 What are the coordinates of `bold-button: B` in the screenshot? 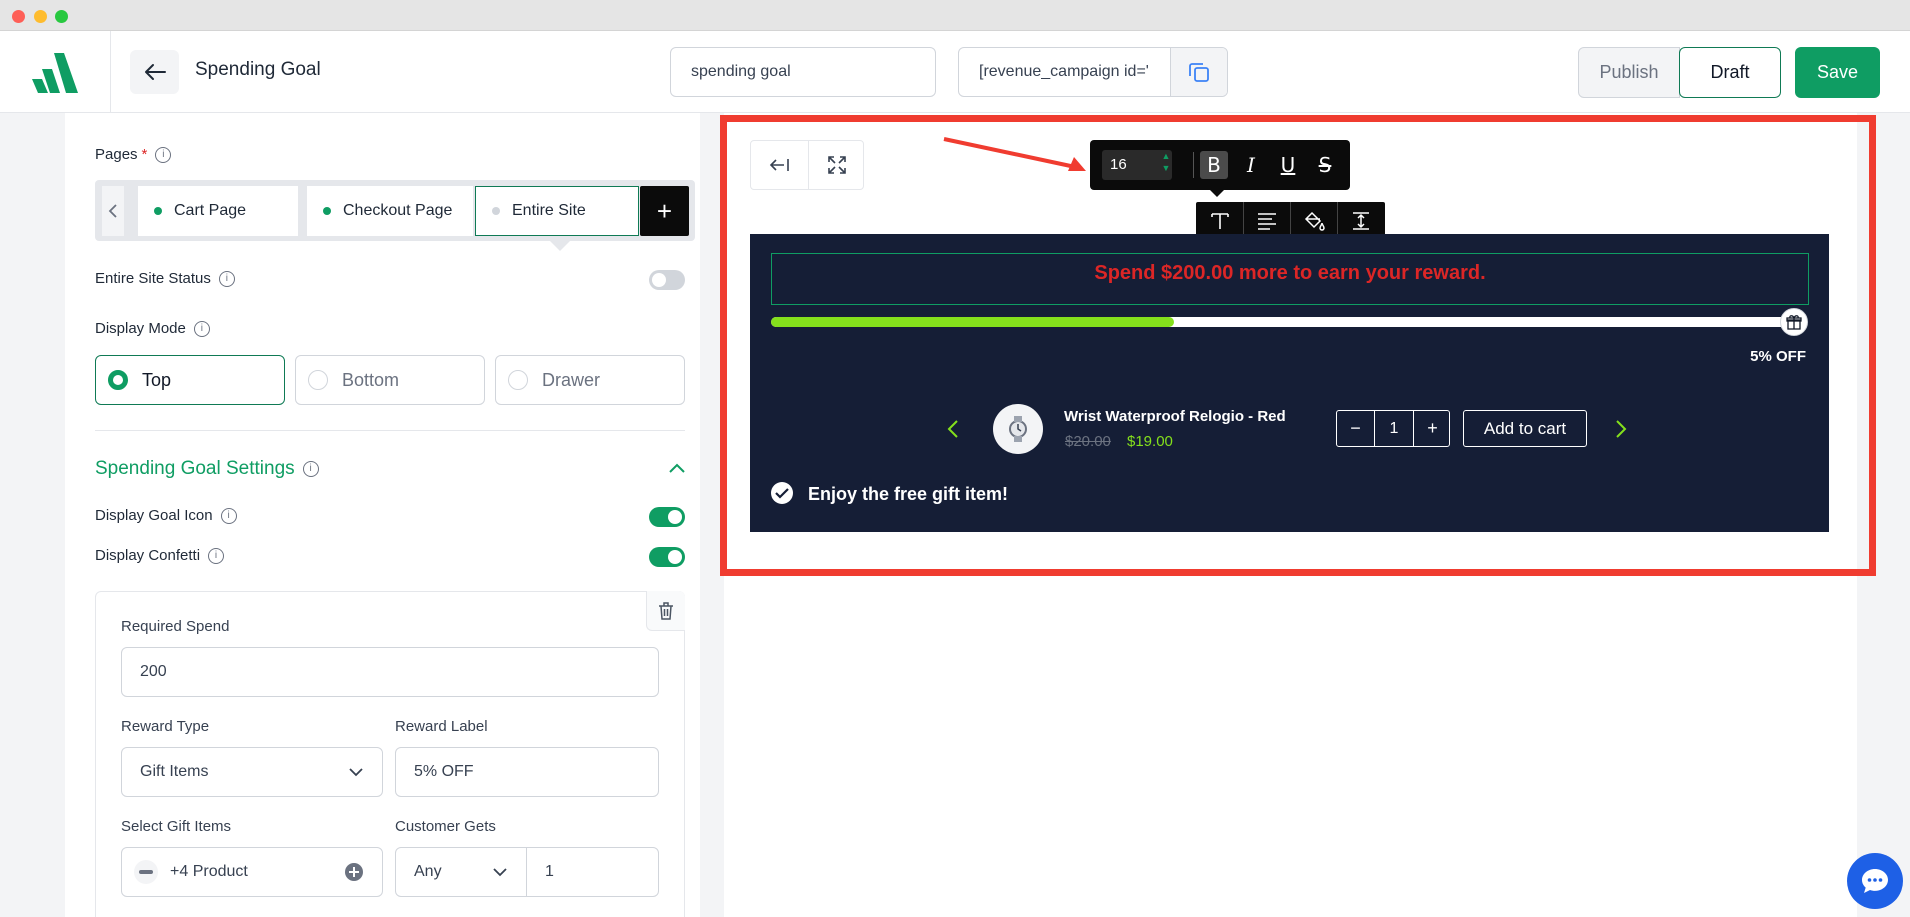 It's located at (1214, 165).